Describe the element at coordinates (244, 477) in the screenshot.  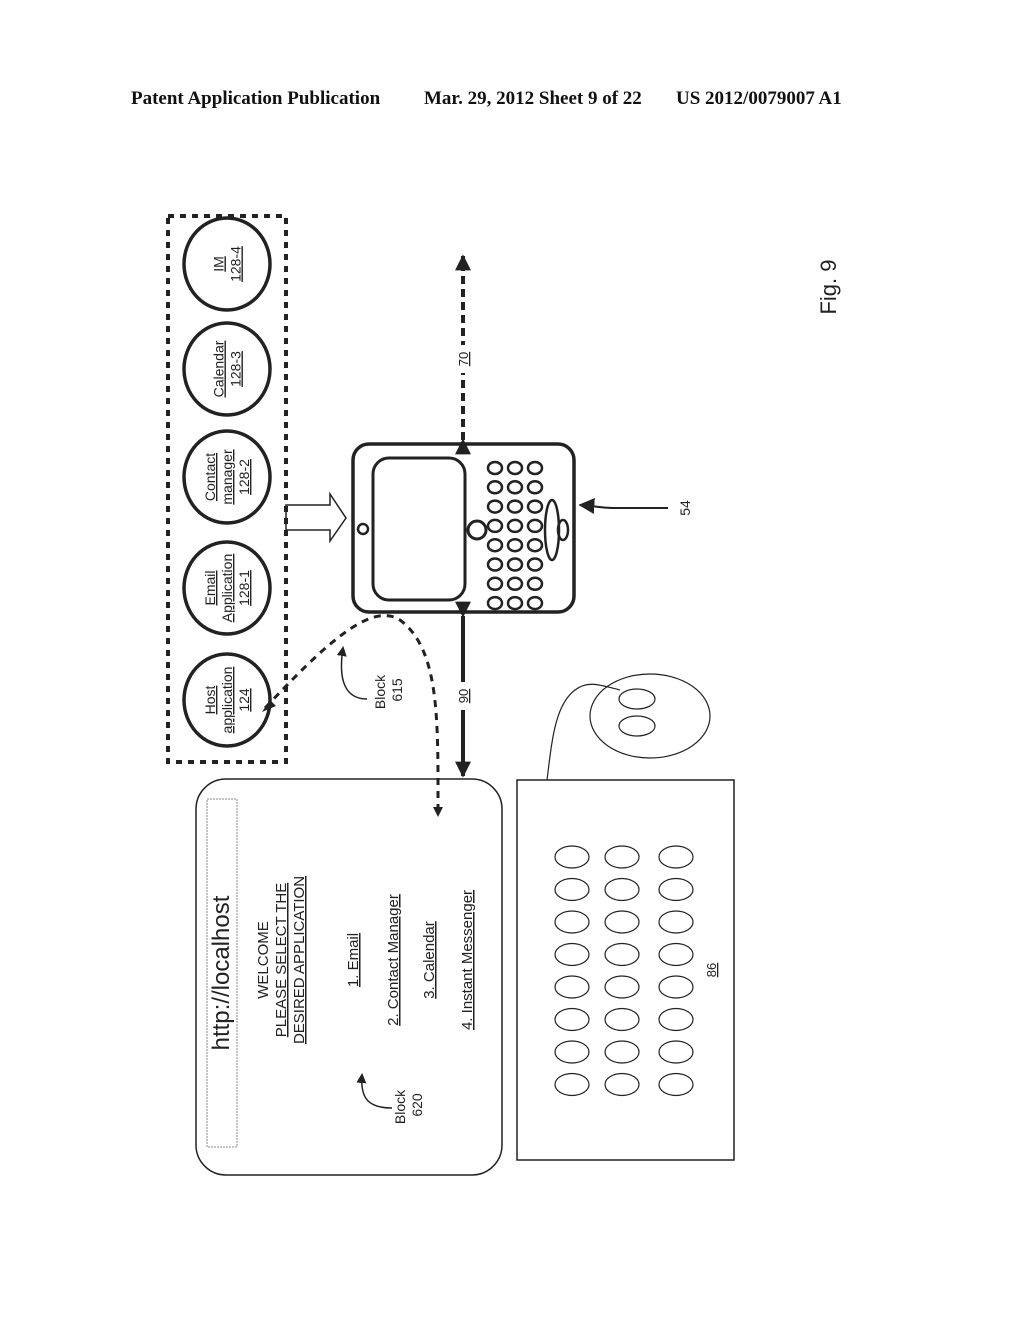
I see `app-ref: 128-2` at that location.